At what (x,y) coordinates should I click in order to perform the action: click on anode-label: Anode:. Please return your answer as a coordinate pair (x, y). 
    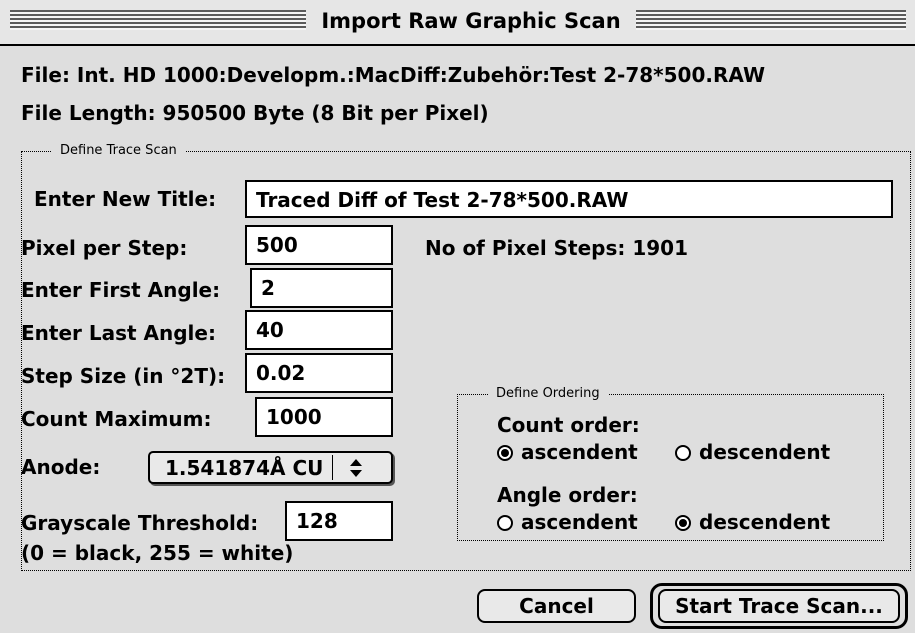
    Looking at the image, I should click on (61, 467).